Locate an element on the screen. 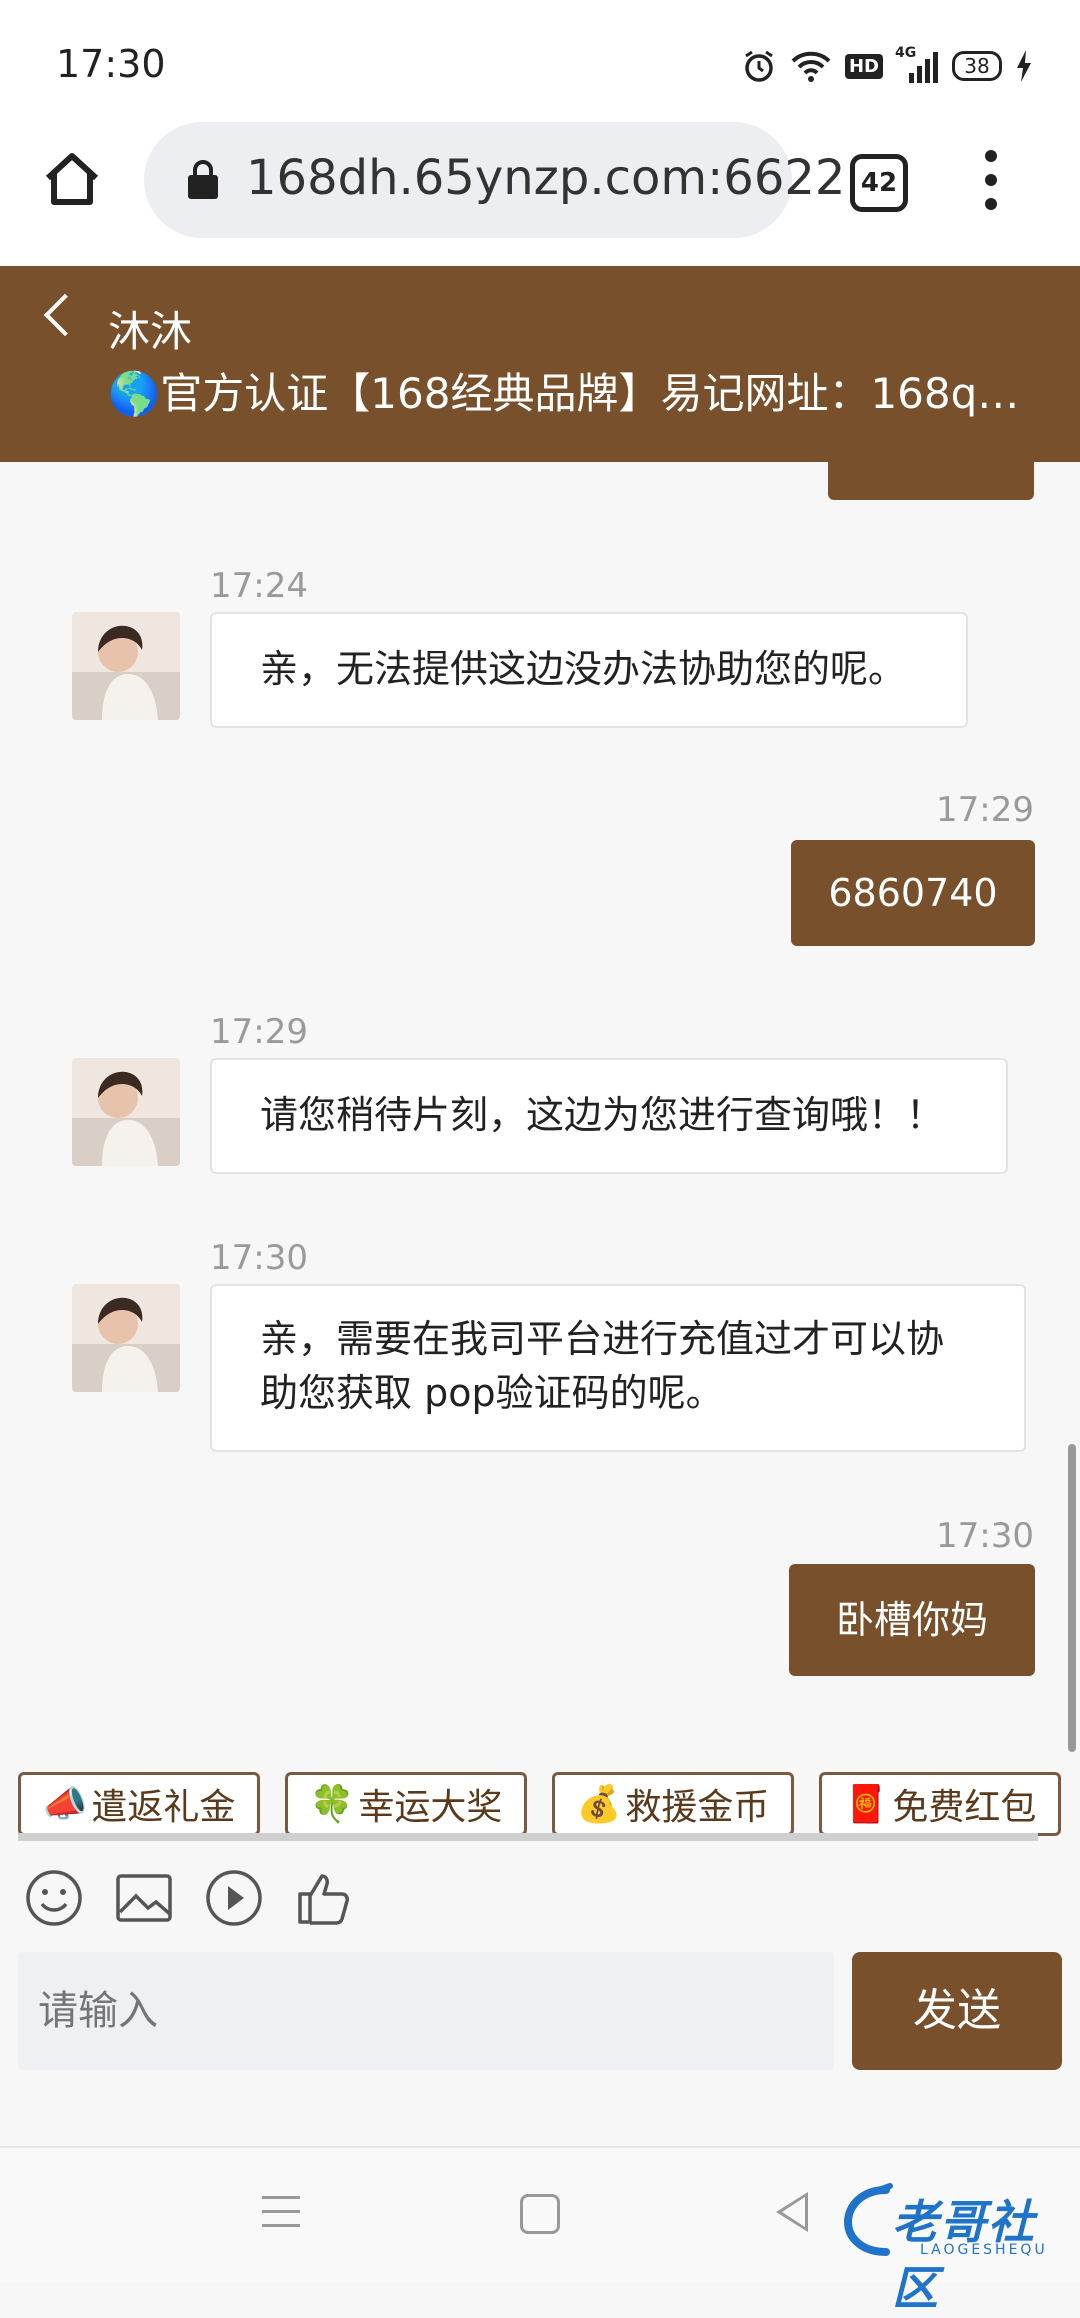  image-icon is located at coordinates (144, 1898).